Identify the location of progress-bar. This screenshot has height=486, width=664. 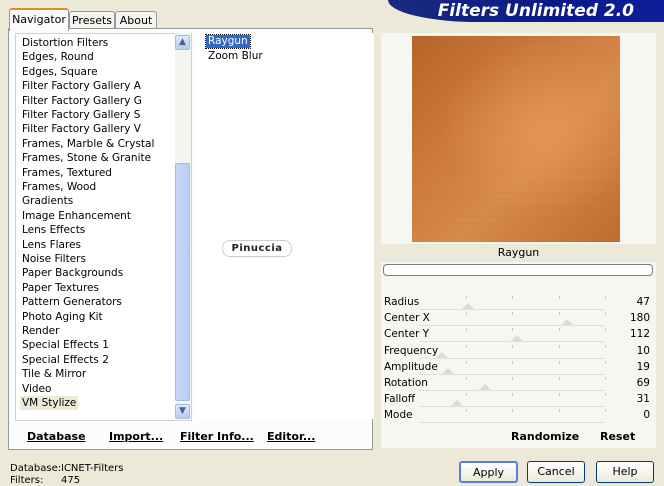
(518, 270).